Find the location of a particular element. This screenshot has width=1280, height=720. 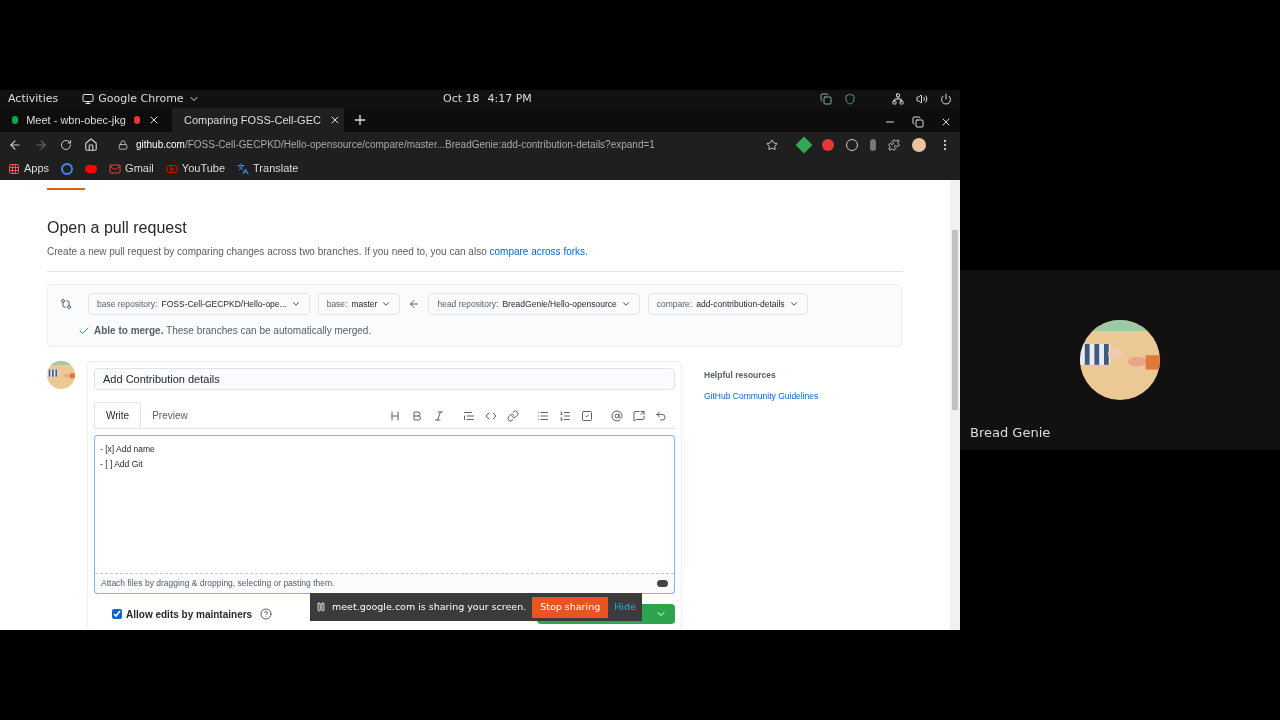

clock-date: Oct 18 is located at coordinates (461, 98).